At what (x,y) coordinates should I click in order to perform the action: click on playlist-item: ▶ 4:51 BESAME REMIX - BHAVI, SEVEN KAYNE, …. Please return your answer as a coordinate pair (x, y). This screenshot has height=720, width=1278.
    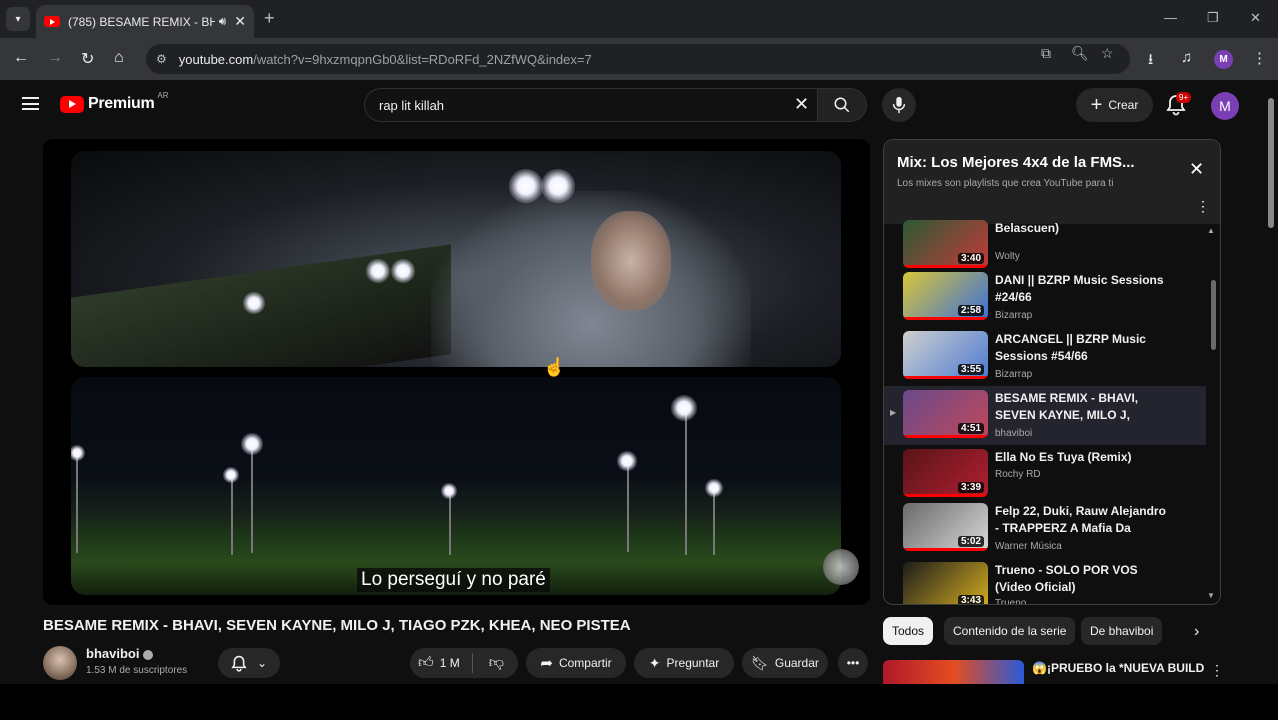
    Looking at the image, I should click on (1045, 415).